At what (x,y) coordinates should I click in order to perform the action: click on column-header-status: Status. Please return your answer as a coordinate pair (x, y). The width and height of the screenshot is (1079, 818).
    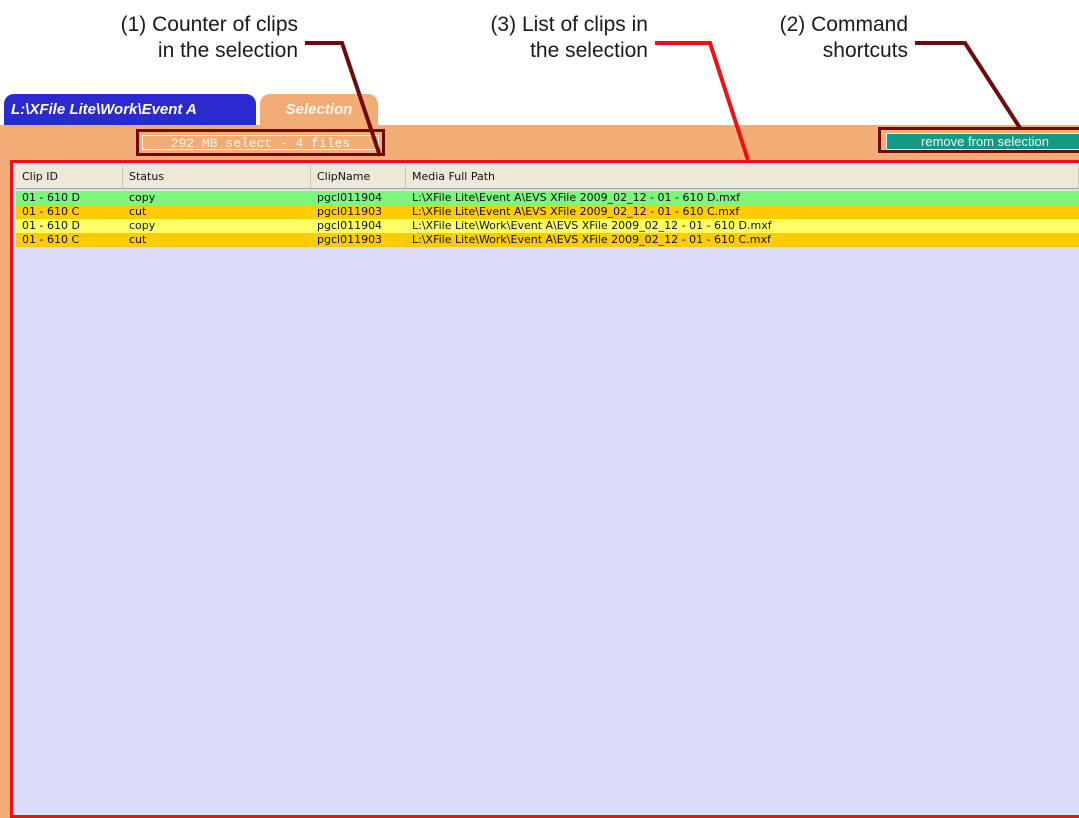
    Looking at the image, I should click on (217, 177).